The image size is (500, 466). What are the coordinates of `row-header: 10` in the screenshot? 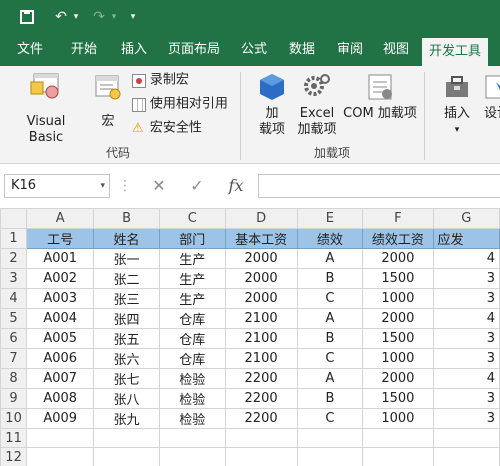 It's located at (14, 418).